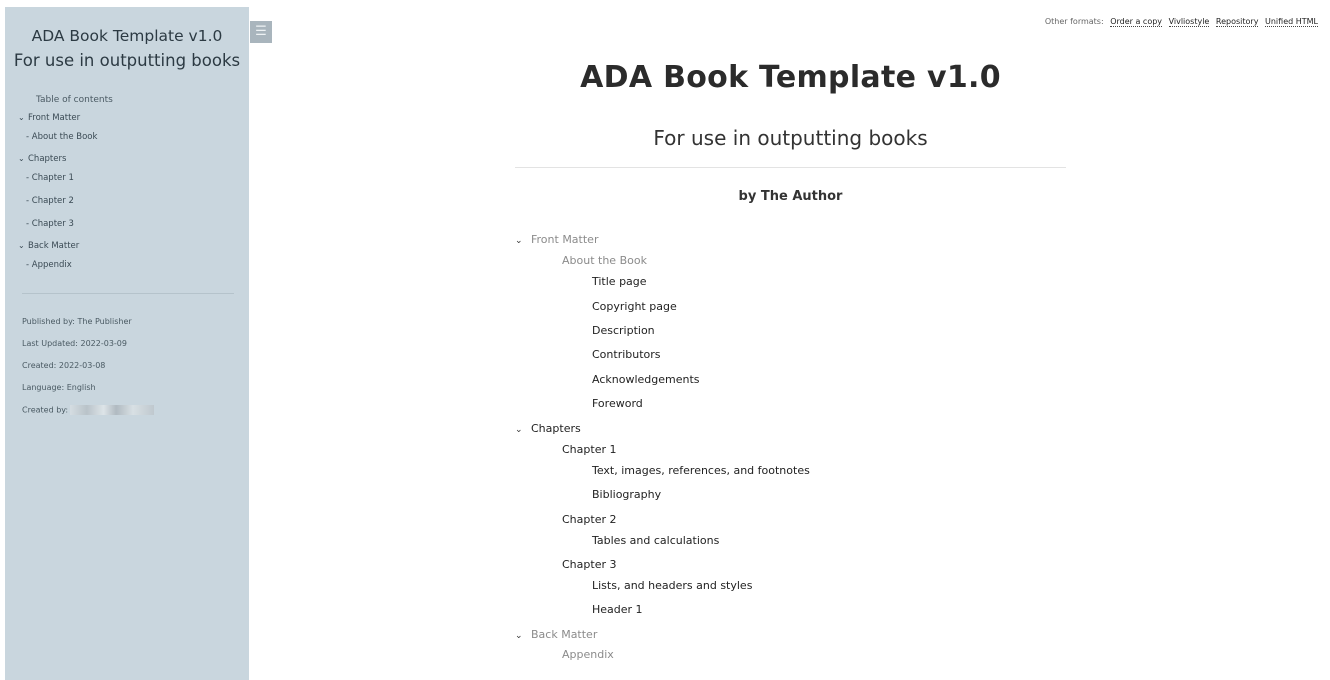 The height and width of the screenshot is (680, 1330). I want to click on toc-section-label: Back Matter, so click(564, 634).